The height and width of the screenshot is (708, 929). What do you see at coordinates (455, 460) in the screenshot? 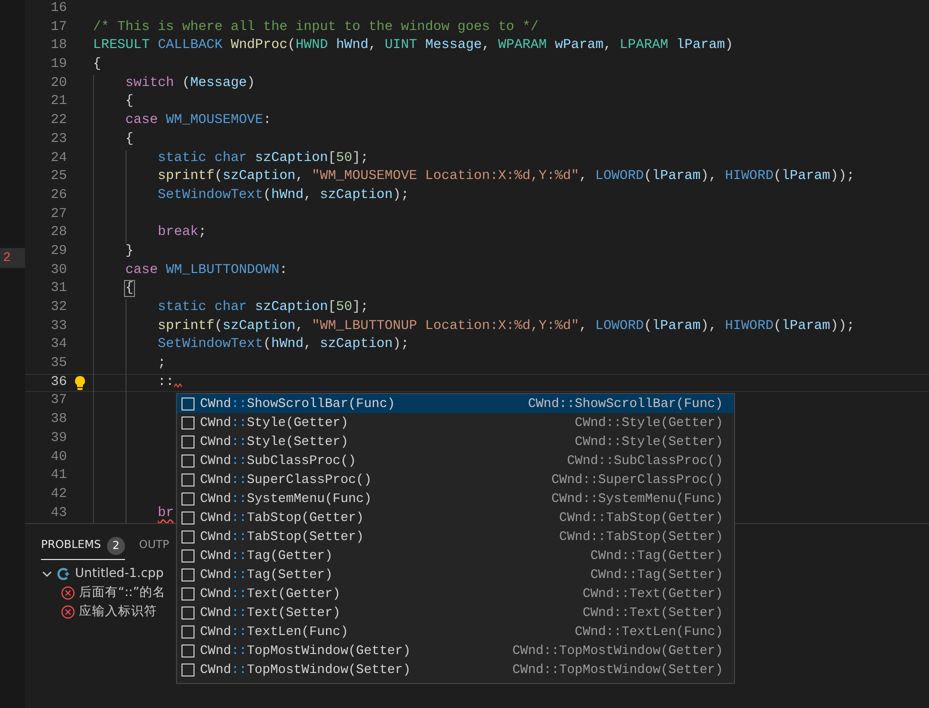
I see `suggestion-item: CWnd::SubClassProc() CWnd::SubClassProc()` at bounding box center [455, 460].